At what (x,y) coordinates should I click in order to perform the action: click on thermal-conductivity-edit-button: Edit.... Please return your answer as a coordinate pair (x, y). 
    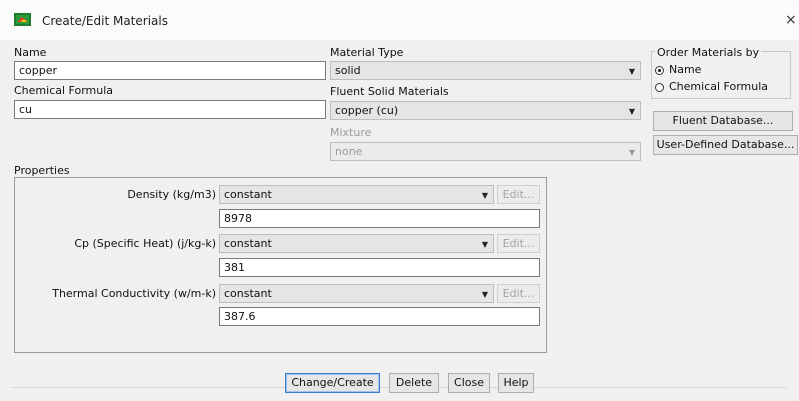
    Looking at the image, I should click on (518, 293).